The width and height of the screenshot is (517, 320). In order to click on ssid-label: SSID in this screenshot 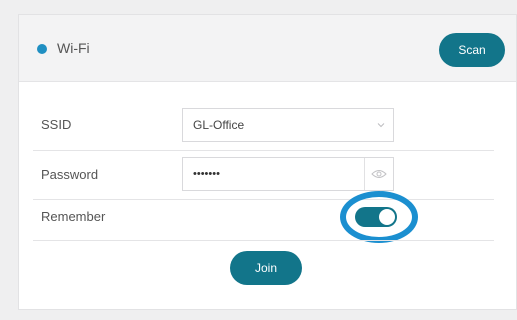, I will do `click(56, 124)`.